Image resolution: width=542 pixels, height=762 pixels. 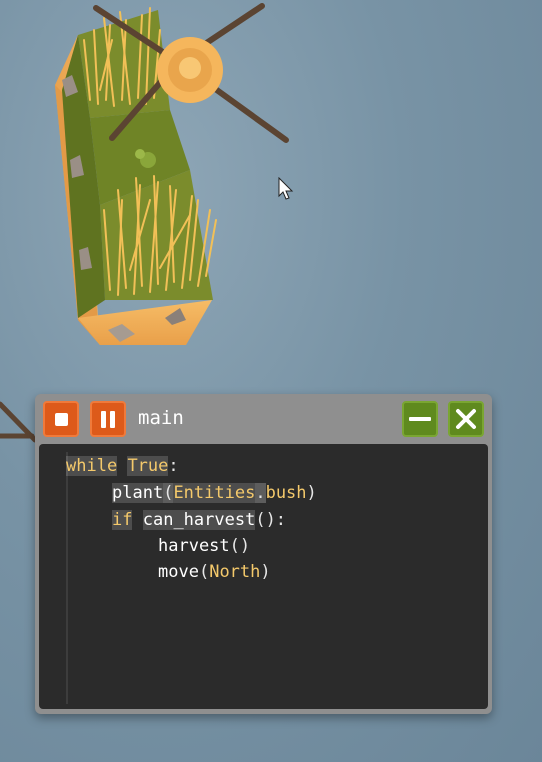 I want to click on code-line-4: harvest(), so click(x=204, y=546).